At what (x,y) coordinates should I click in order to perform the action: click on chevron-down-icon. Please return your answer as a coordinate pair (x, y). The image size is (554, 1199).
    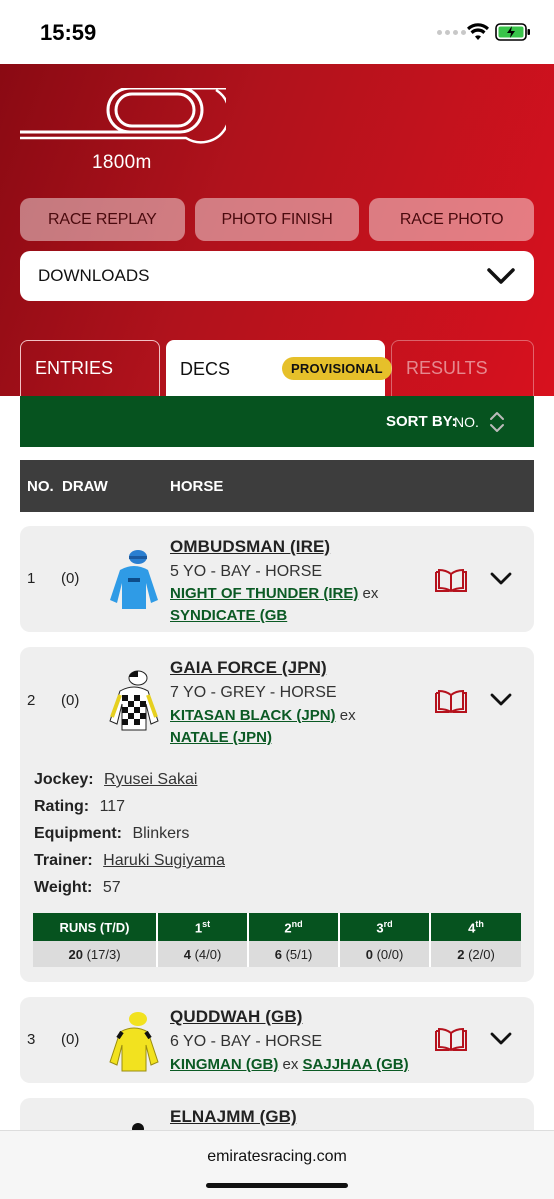
    Looking at the image, I should click on (501, 276).